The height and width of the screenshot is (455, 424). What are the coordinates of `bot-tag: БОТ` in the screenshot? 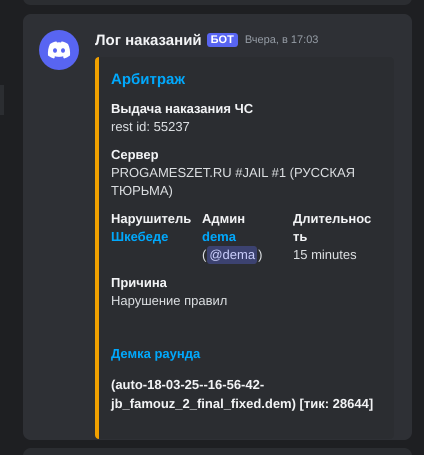 It's located at (222, 40).